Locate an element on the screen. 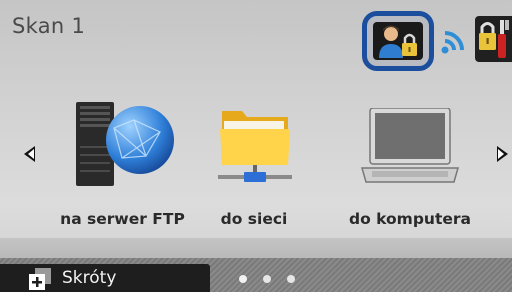 Image resolution: width=512 pixels, height=292 pixels. tile-computer-label: do komputera is located at coordinates (410, 219).